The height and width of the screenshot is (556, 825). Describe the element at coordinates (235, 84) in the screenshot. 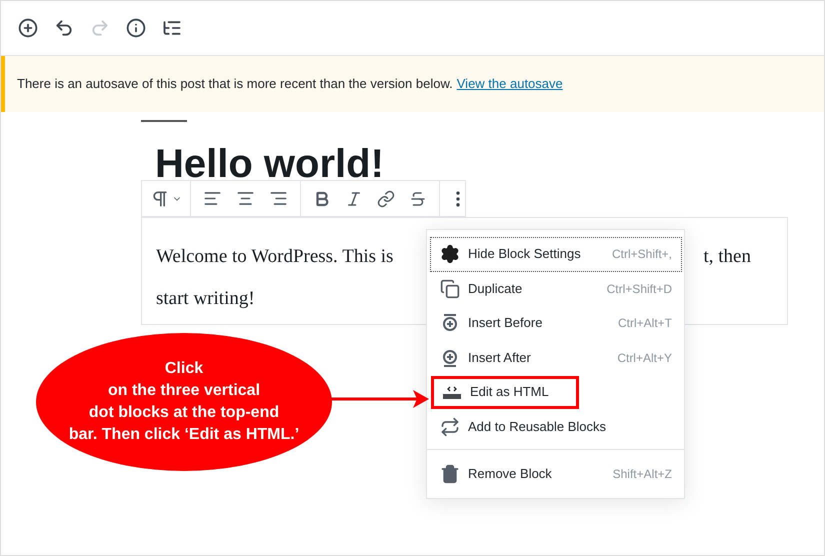

I see `notice-text: There is an autosave of this post that is more recent than the version below.` at that location.